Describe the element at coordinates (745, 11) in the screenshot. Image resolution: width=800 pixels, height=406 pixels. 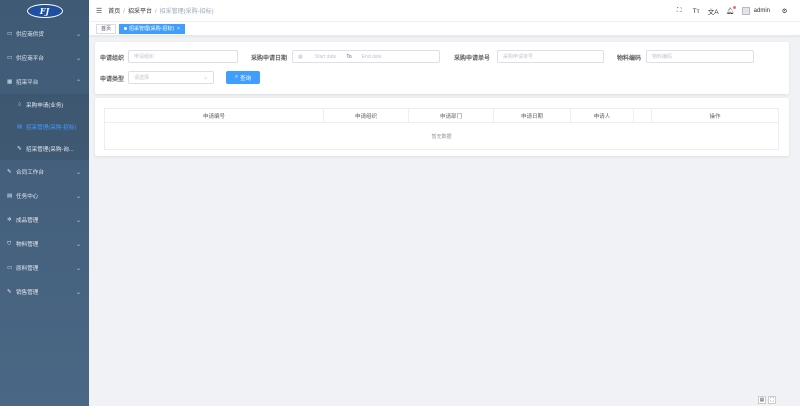
I see `avatar` at that location.